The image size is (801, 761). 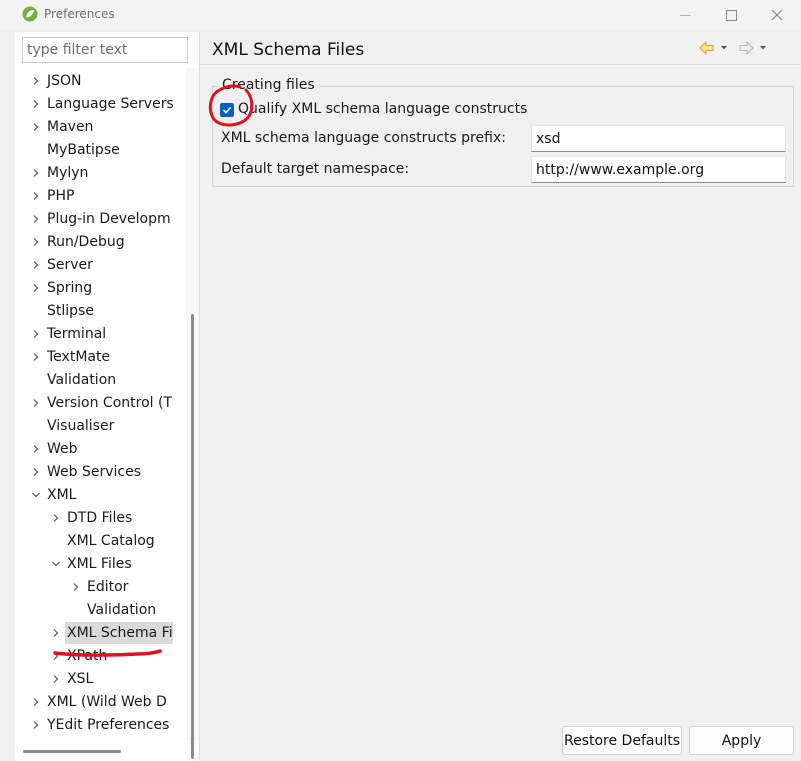 What do you see at coordinates (622, 740) in the screenshot?
I see `restore-defaults-button: Restore Defaults` at bounding box center [622, 740].